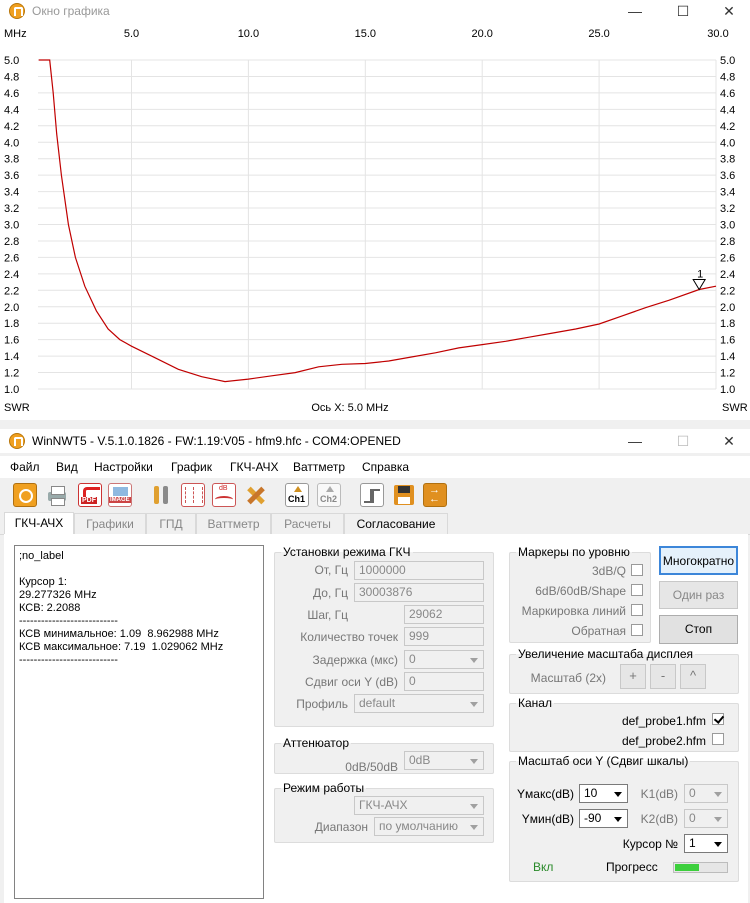 This screenshot has width=750, height=903. Describe the element at coordinates (687, 867) in the screenshot. I see `progress-bar-fill` at that location.